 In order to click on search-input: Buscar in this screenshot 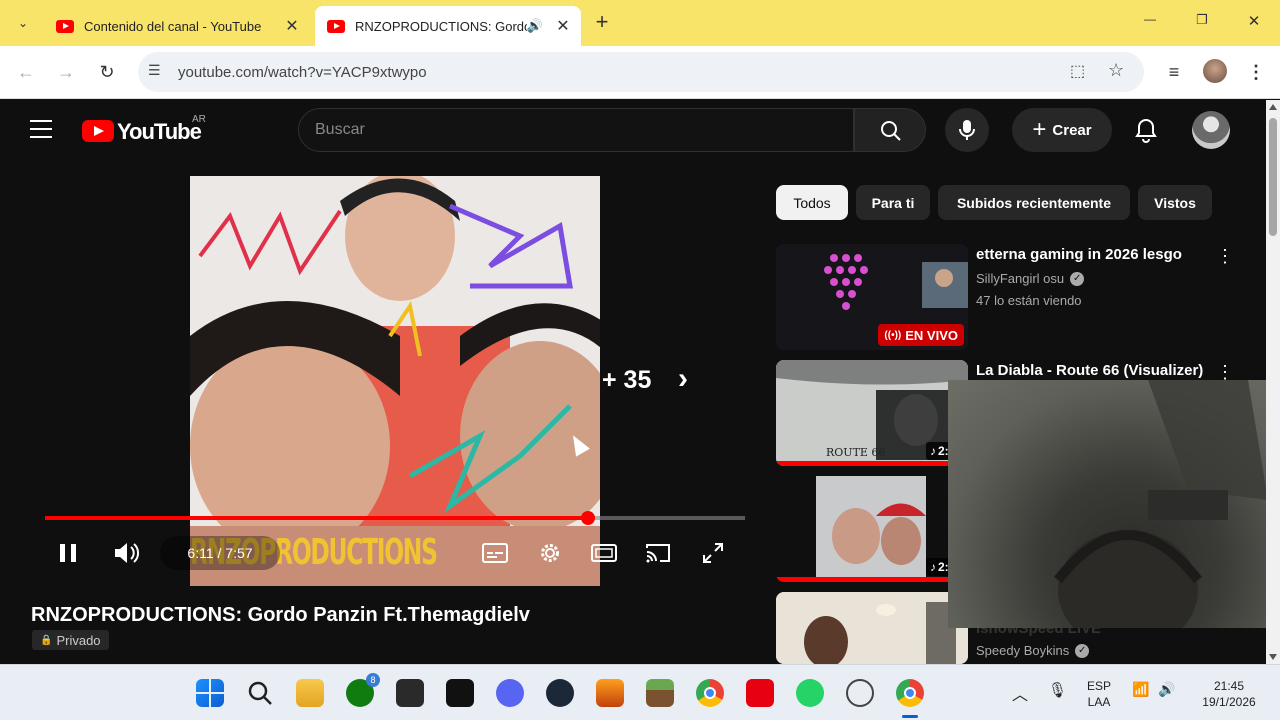, I will do `click(576, 130)`.